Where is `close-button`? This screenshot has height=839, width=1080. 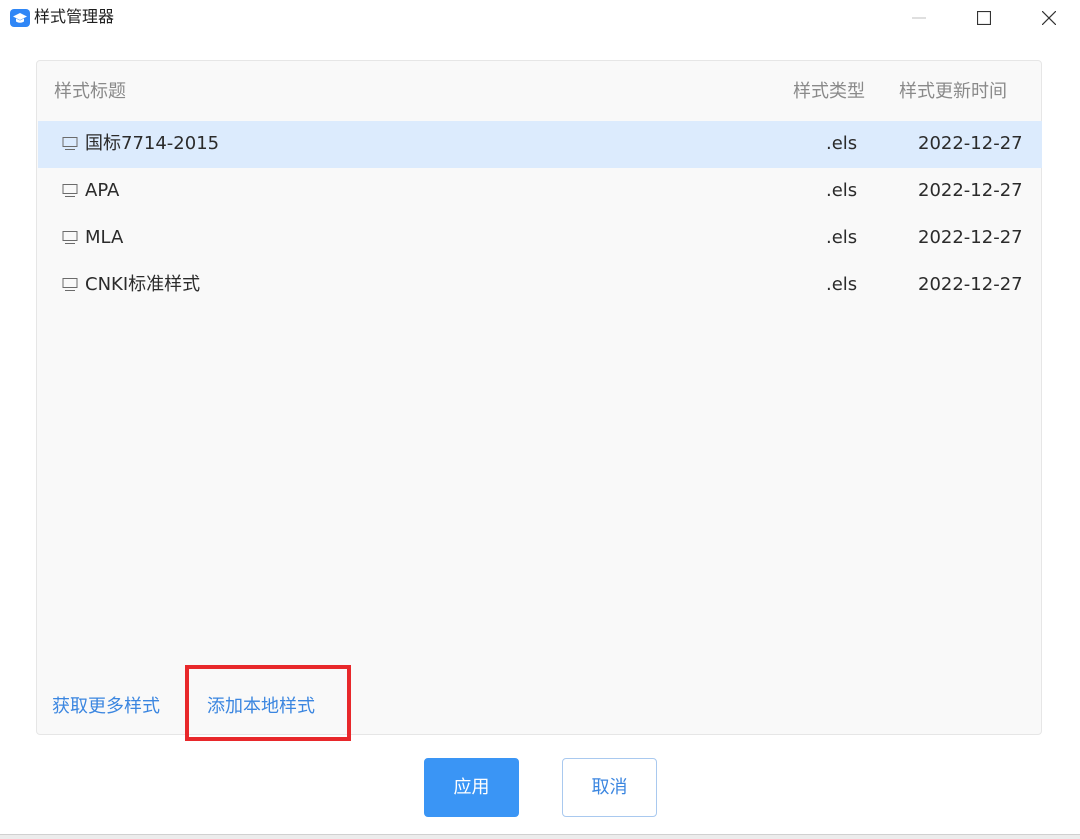
close-button is located at coordinates (1049, 18).